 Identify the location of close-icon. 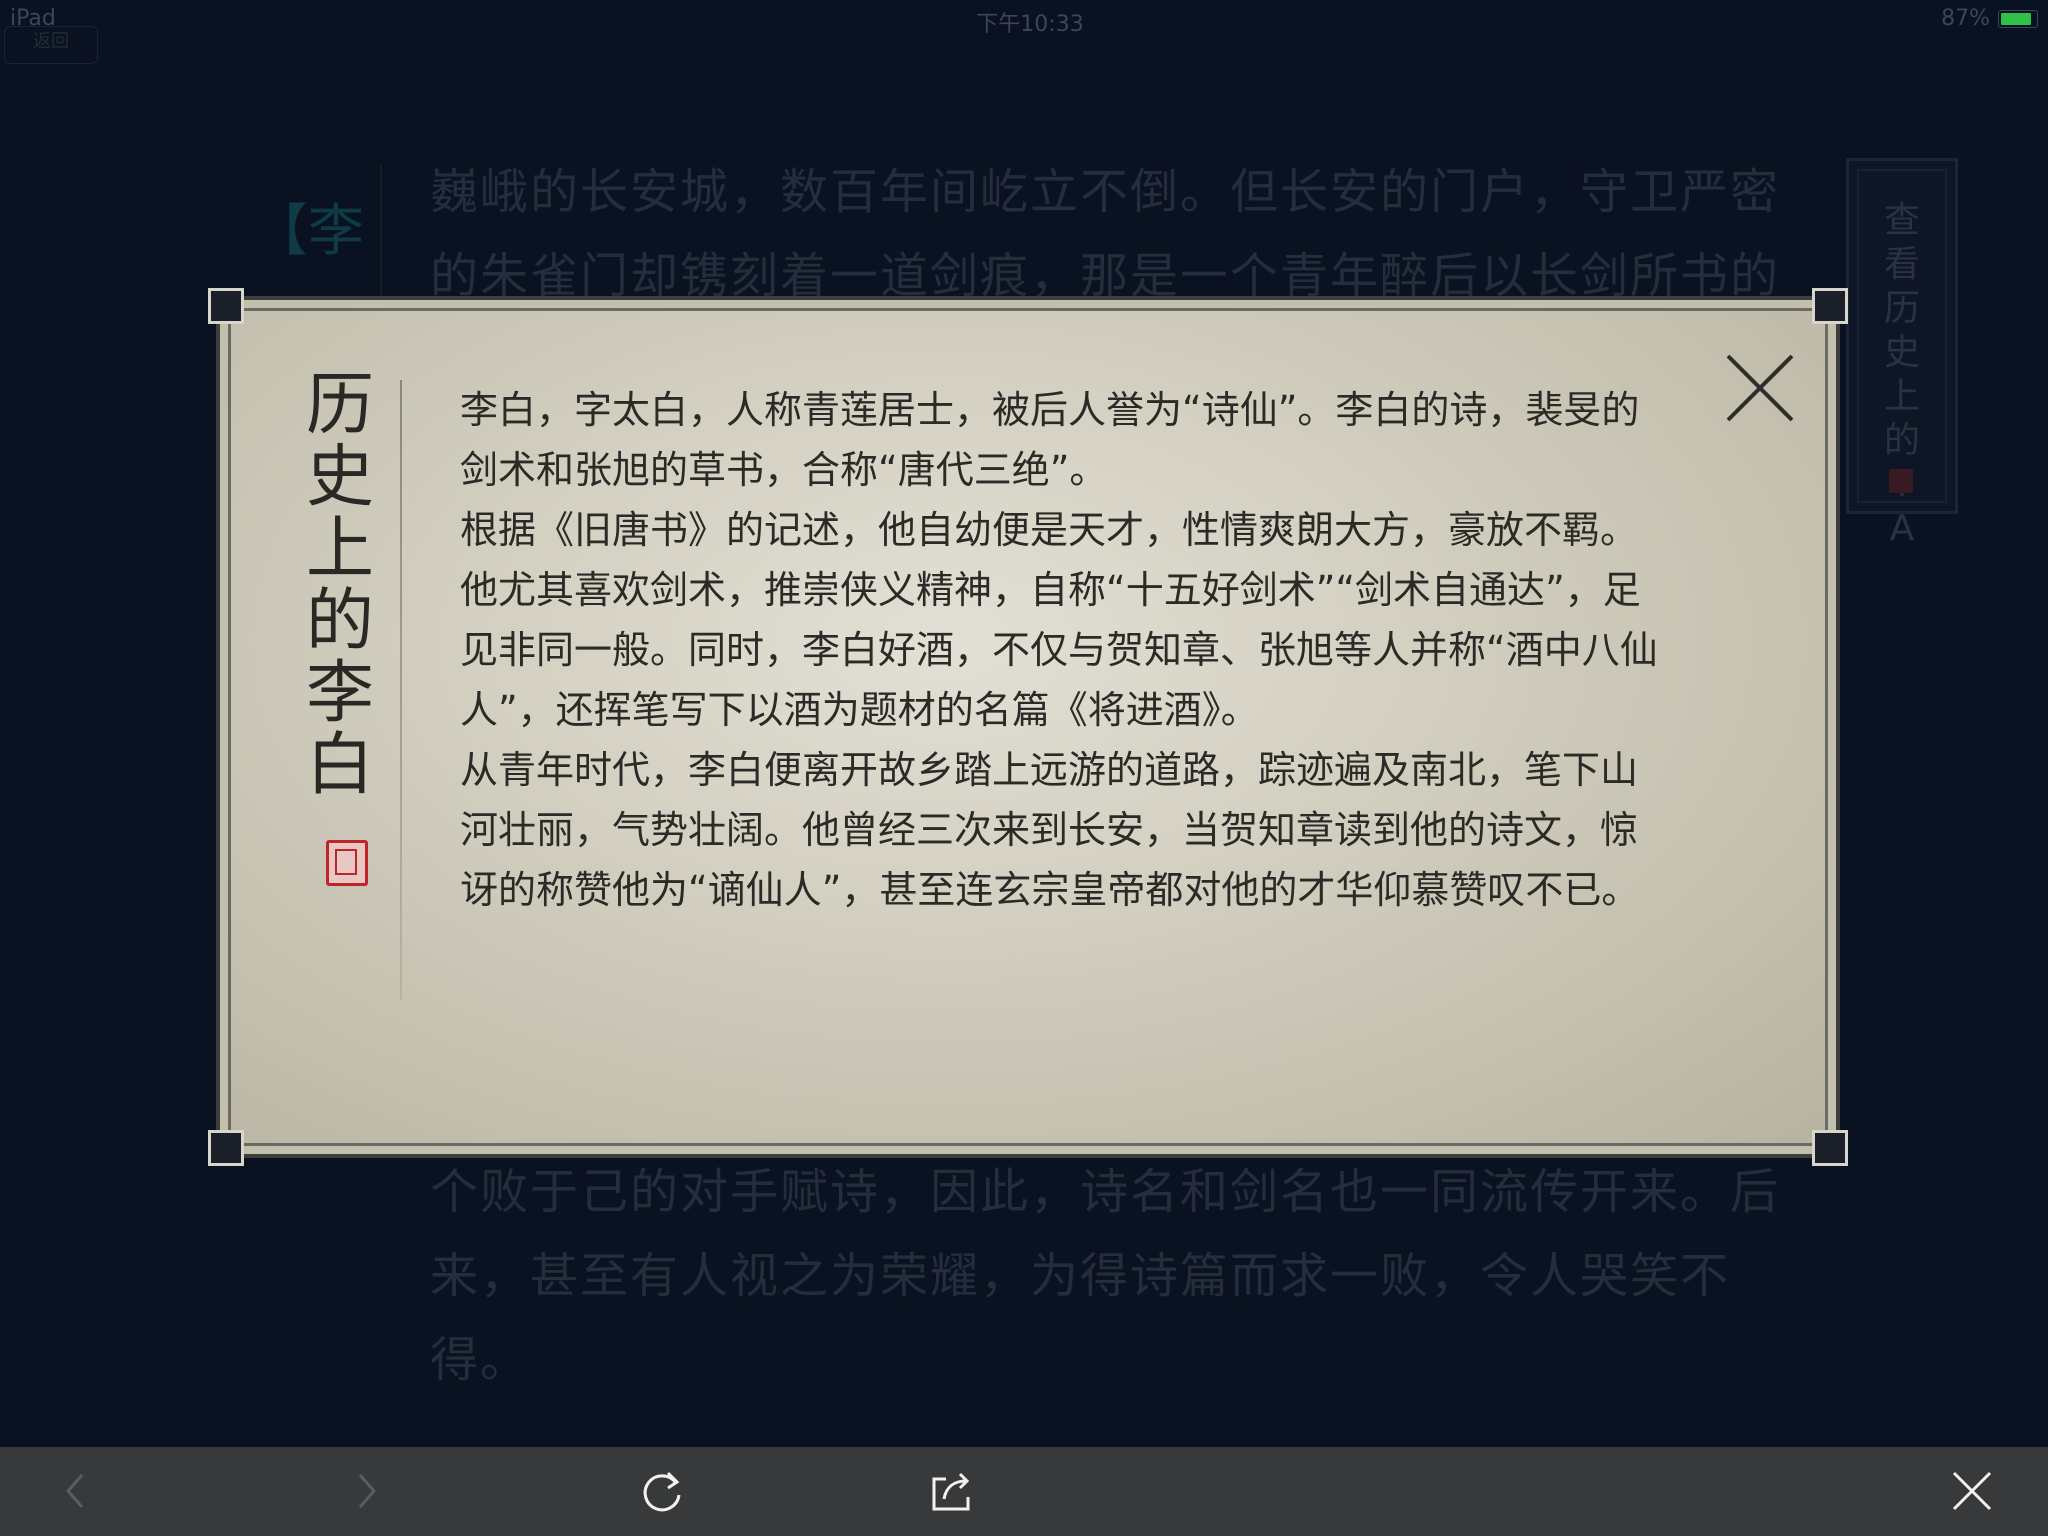
(1972, 1491).